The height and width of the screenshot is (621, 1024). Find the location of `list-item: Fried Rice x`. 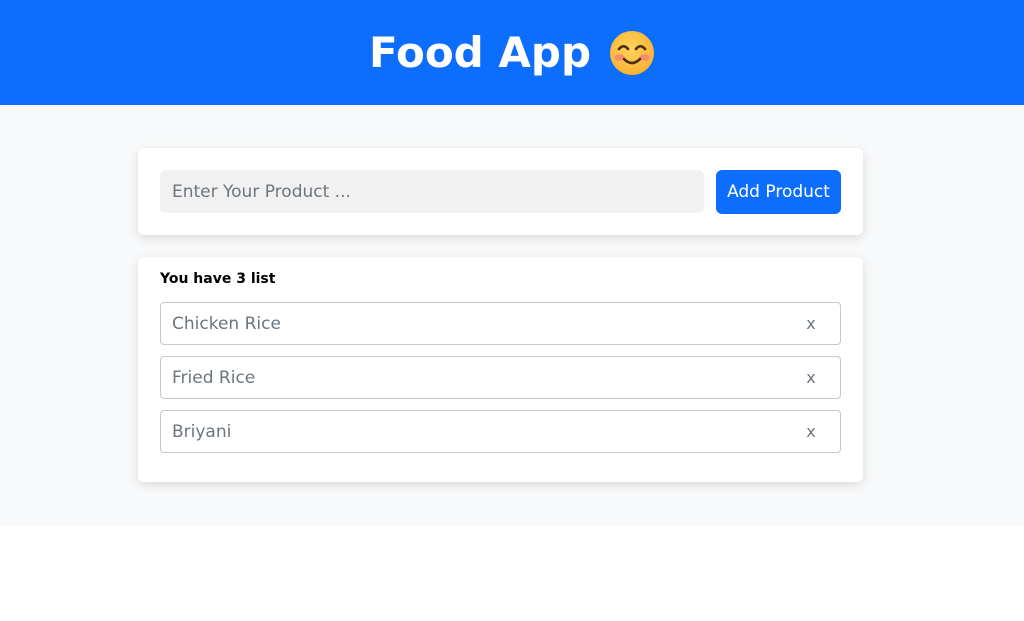

list-item: Fried Rice x is located at coordinates (500, 377).